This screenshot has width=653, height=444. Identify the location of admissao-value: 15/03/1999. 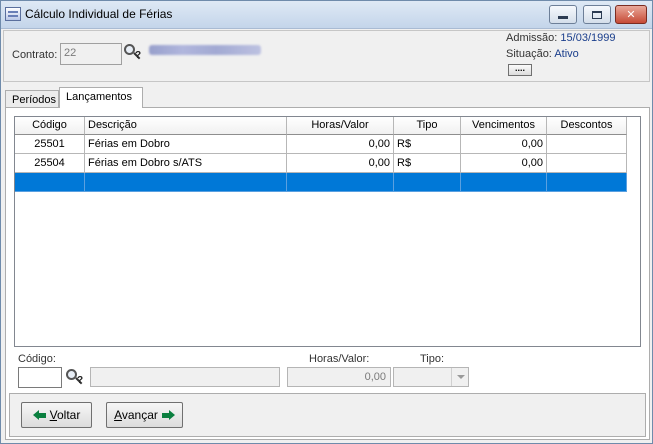
(588, 38).